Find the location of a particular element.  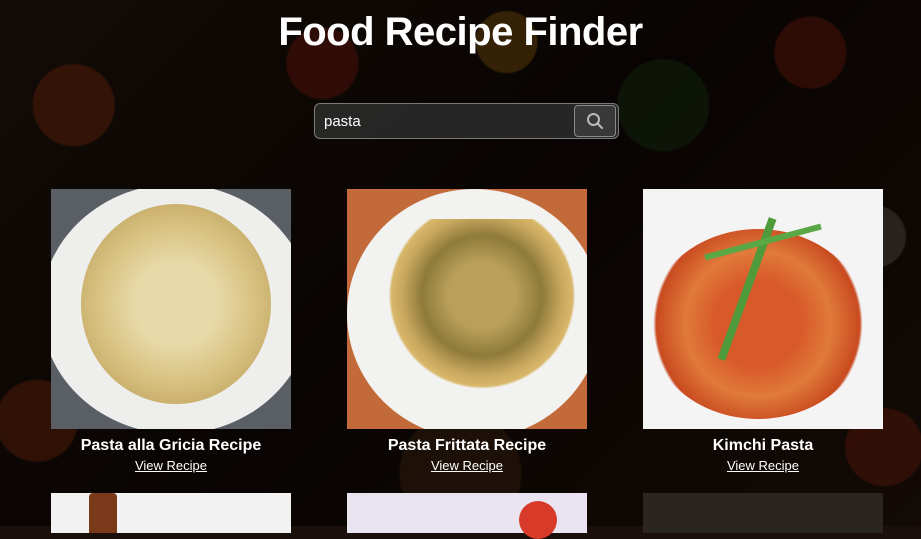

search-button is located at coordinates (595, 121).